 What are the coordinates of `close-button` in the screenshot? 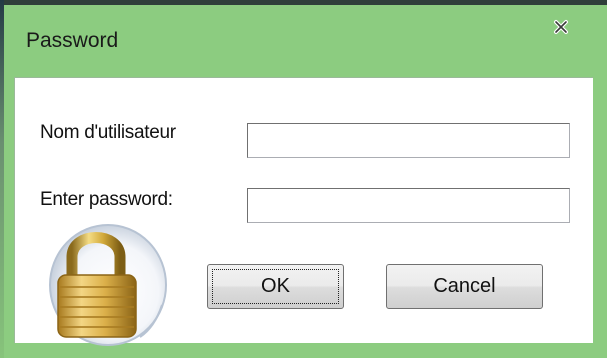 It's located at (561, 28).